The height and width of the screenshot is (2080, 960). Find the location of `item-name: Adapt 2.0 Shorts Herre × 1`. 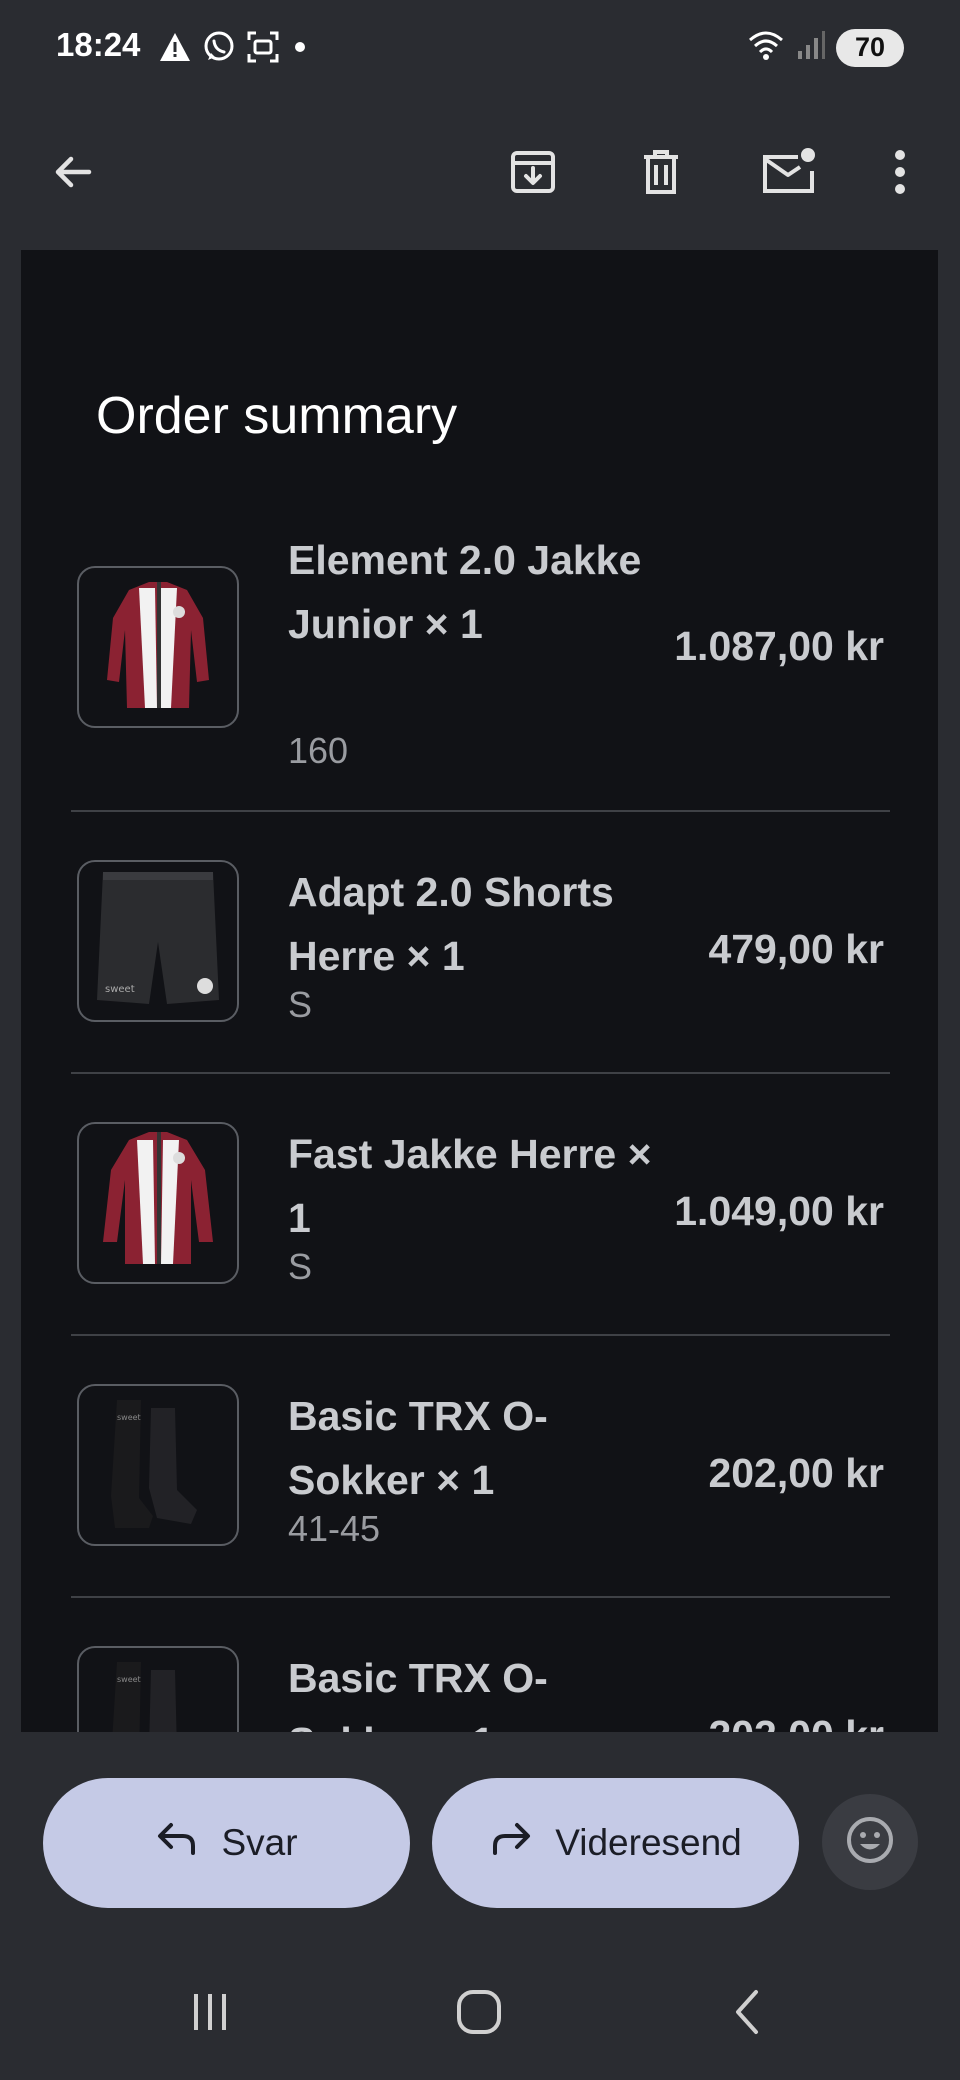

item-name: Adapt 2.0 Shorts Herre × 1 is located at coordinates (451, 924).